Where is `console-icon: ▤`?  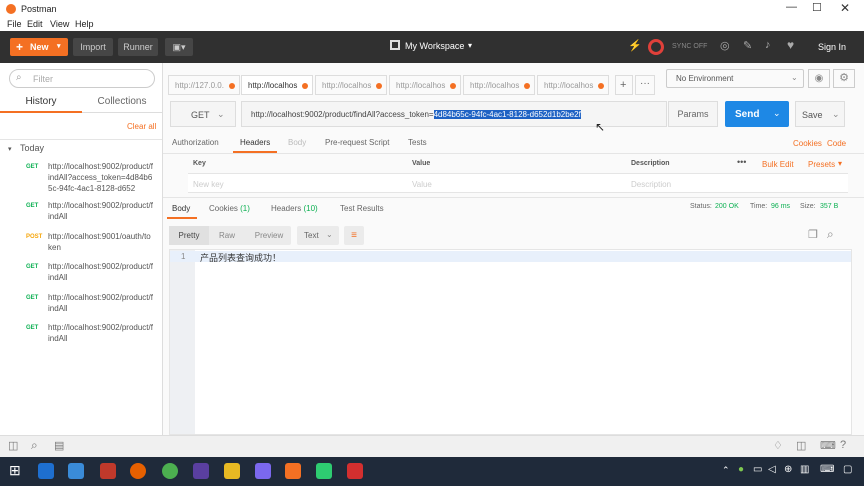
console-icon: ▤ is located at coordinates (59, 445).